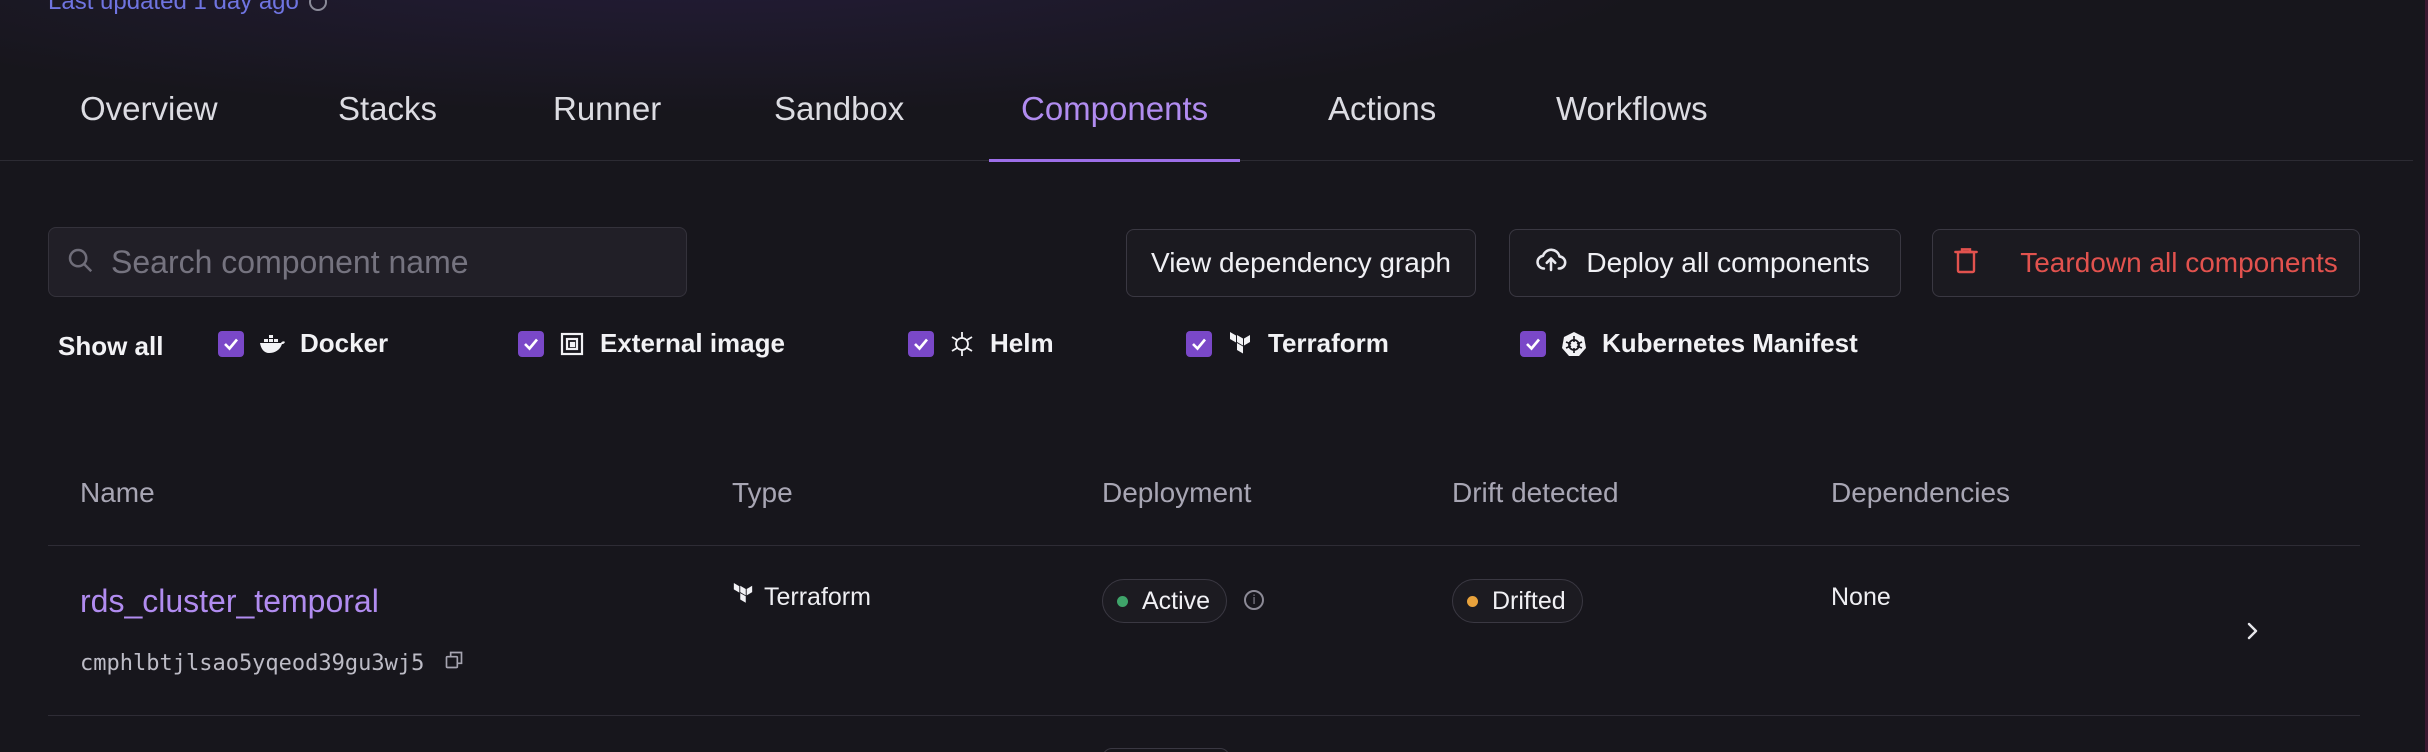 Image resolution: width=2428 pixels, height=752 pixels. What do you see at coordinates (572, 344) in the screenshot?
I see `external-image-icon` at bounding box center [572, 344].